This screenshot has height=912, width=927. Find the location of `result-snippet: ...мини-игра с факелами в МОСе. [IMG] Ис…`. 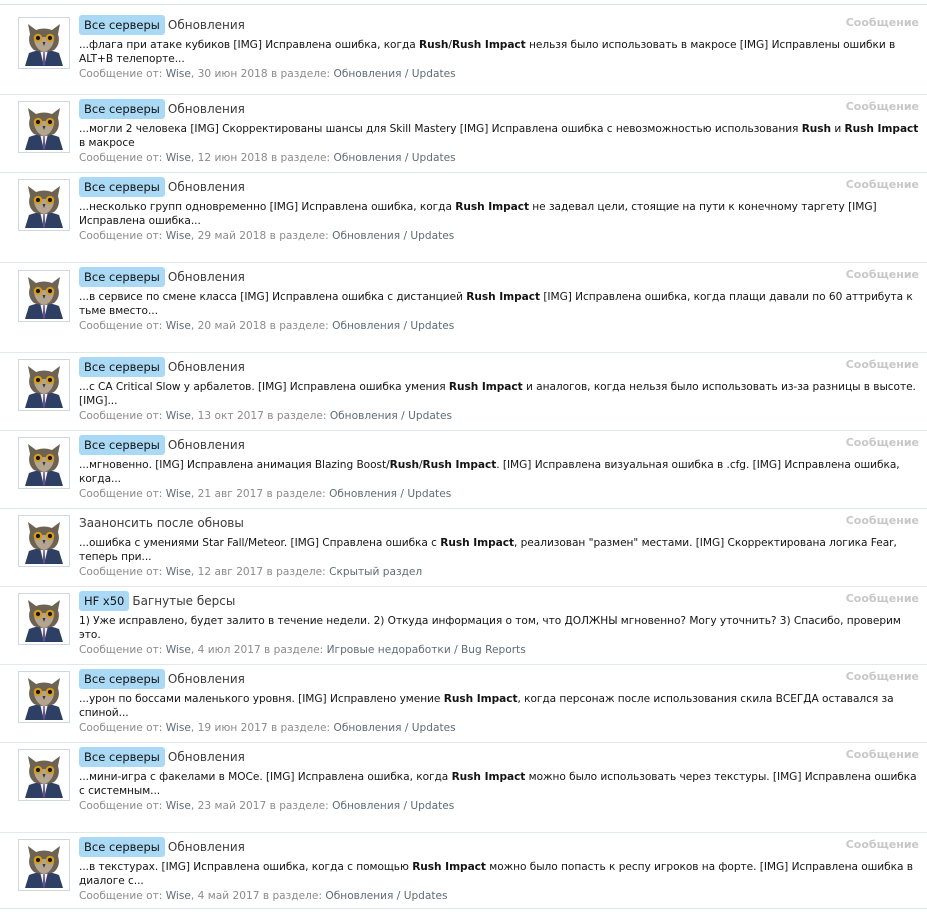

result-snippet: ...мини-игра с факелами в МОСе. [IMG] Ис… is located at coordinates (499, 784).